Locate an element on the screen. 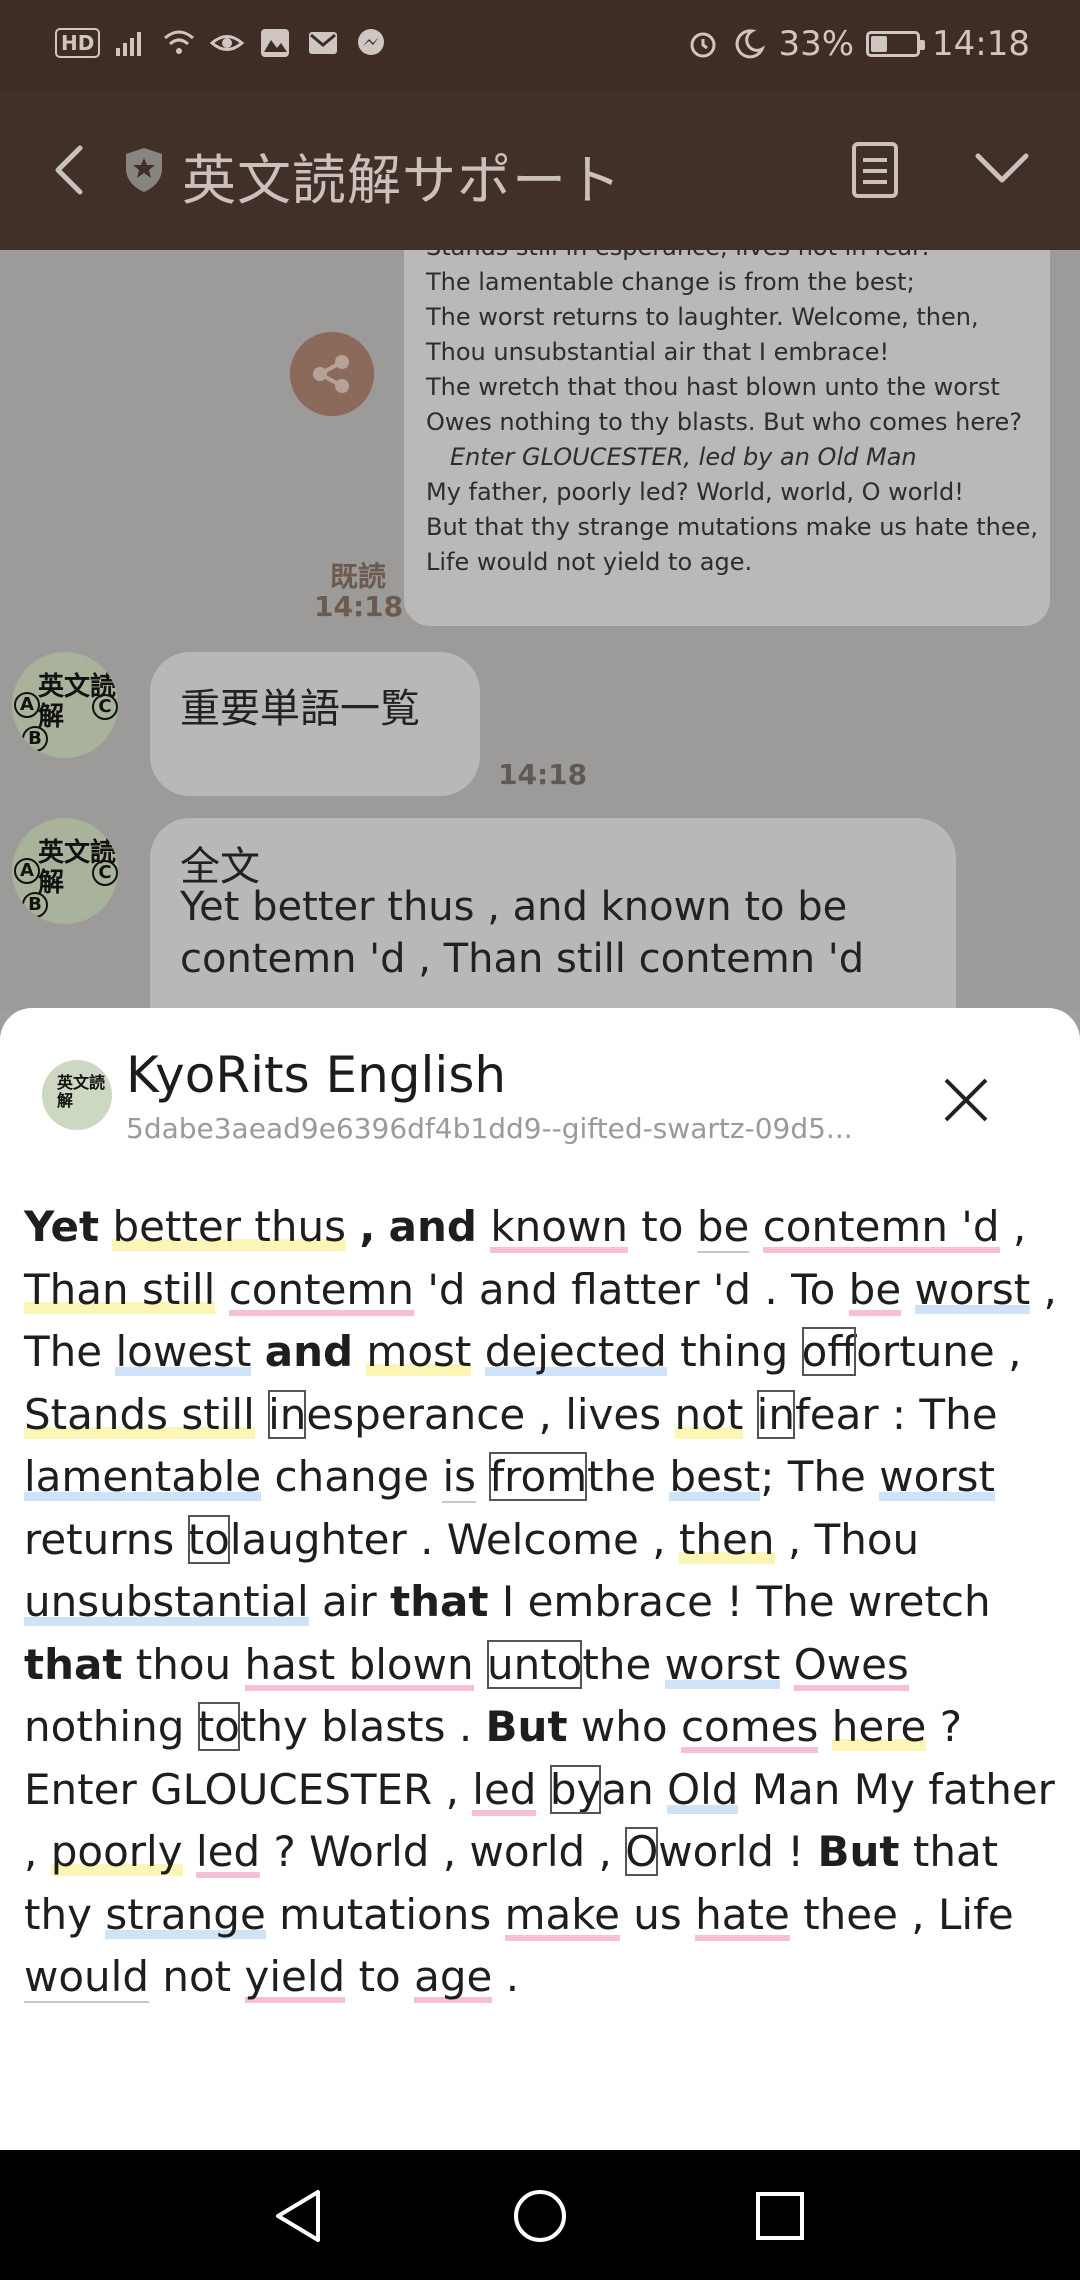 This screenshot has height=2280, width=1080. highlighted-word: Old is located at coordinates (703, 1789).